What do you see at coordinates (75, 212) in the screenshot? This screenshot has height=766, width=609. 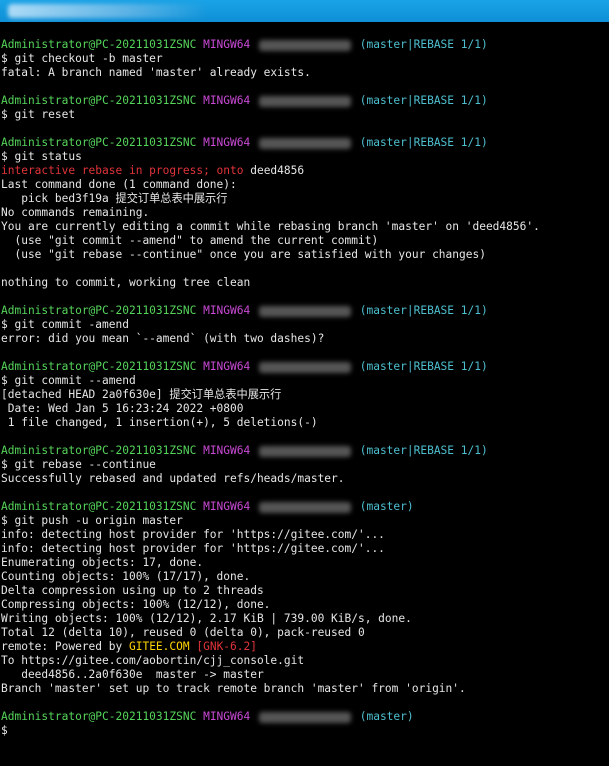 I see `output-line: No commands remaining.` at bounding box center [75, 212].